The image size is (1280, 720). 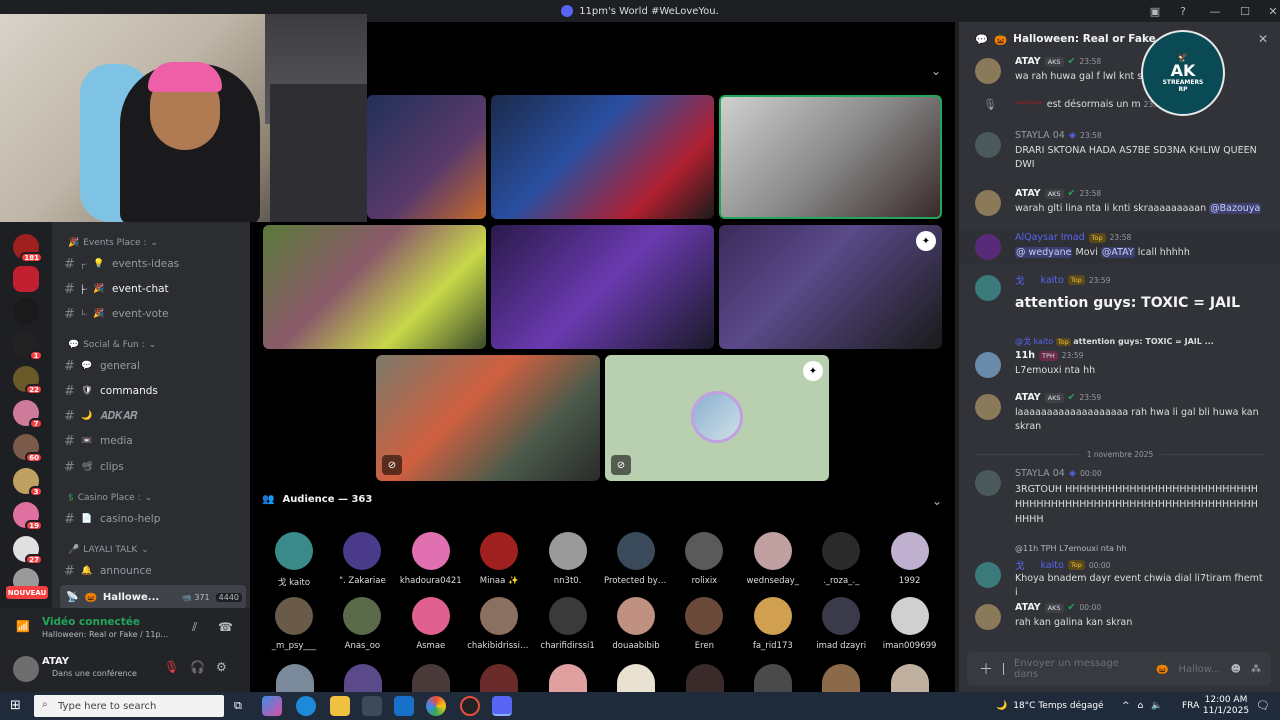 What do you see at coordinates (841, 559) in the screenshot?
I see `audience-member: ._roza_._` at bounding box center [841, 559].